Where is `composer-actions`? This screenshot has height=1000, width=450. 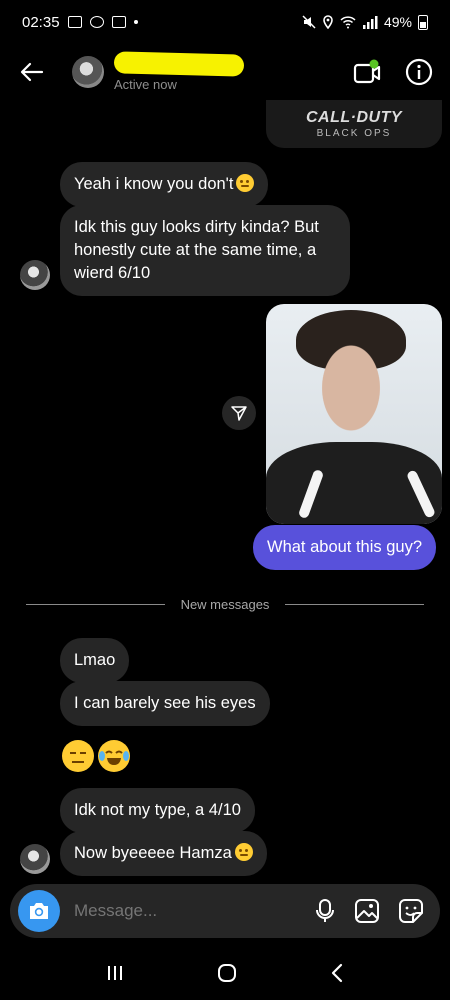 composer-actions is located at coordinates (369, 911).